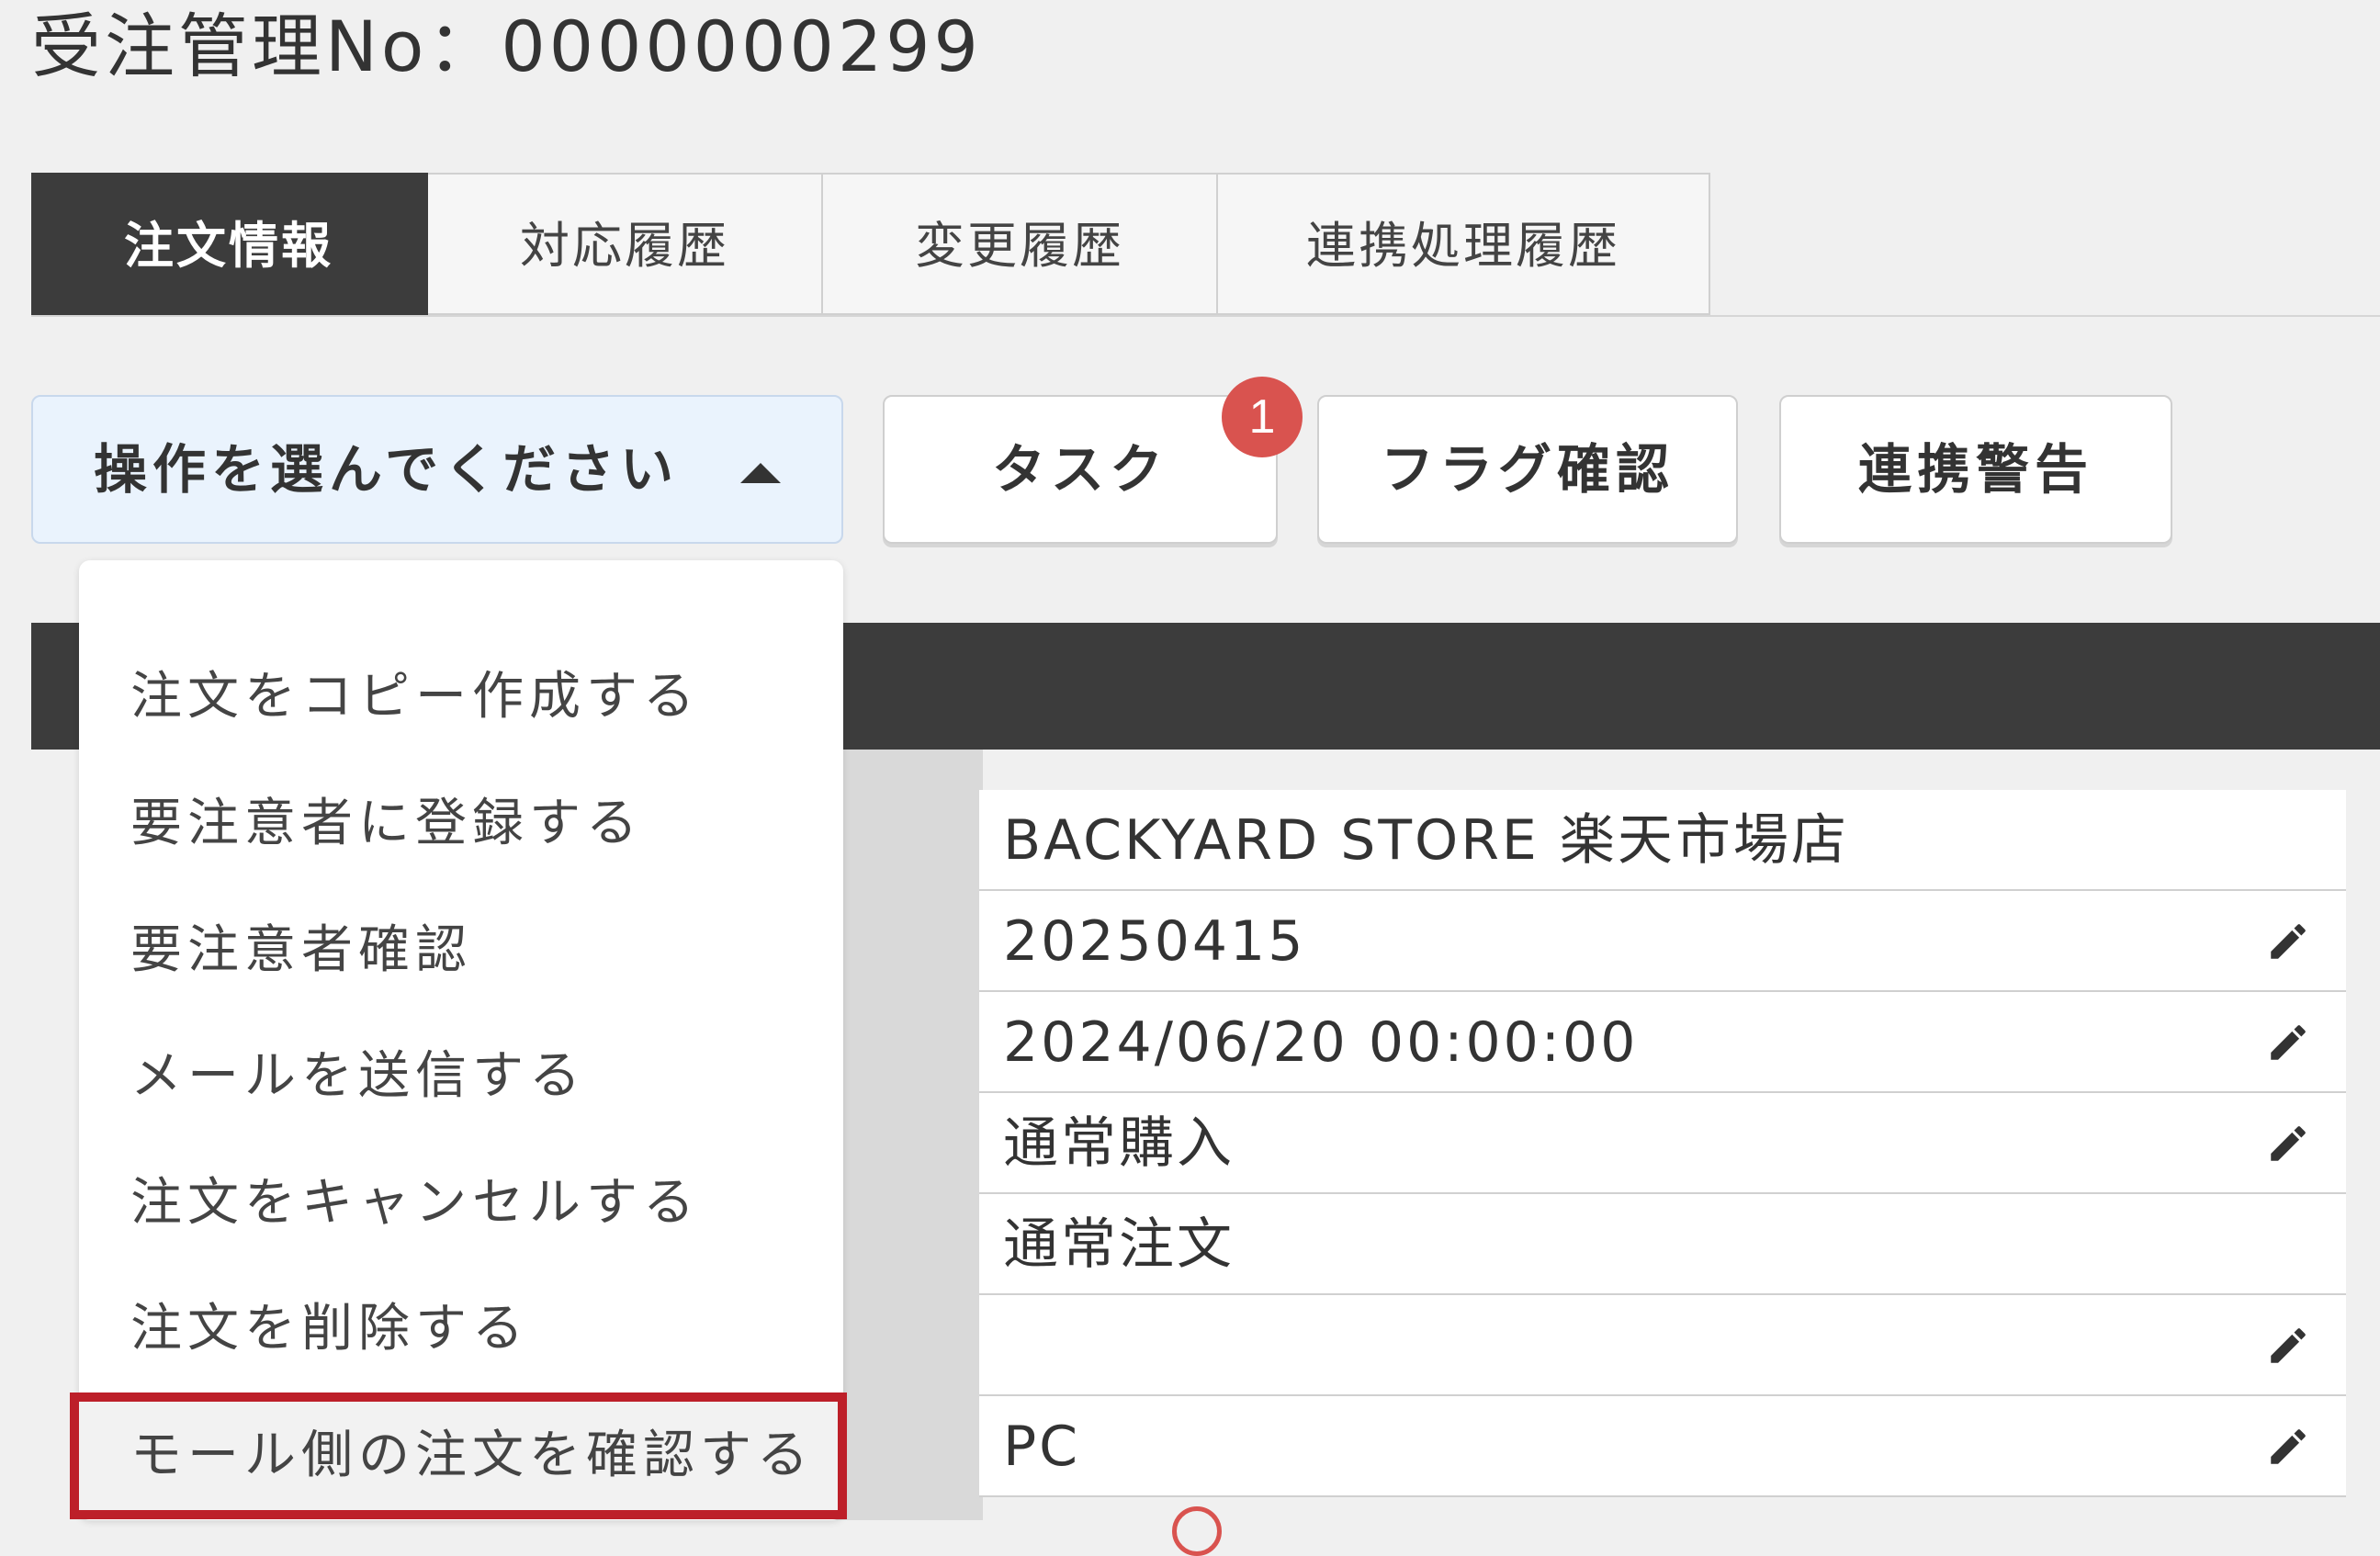  Describe the element at coordinates (1197, 1531) in the screenshot. I see `status-circle-icon` at that location.